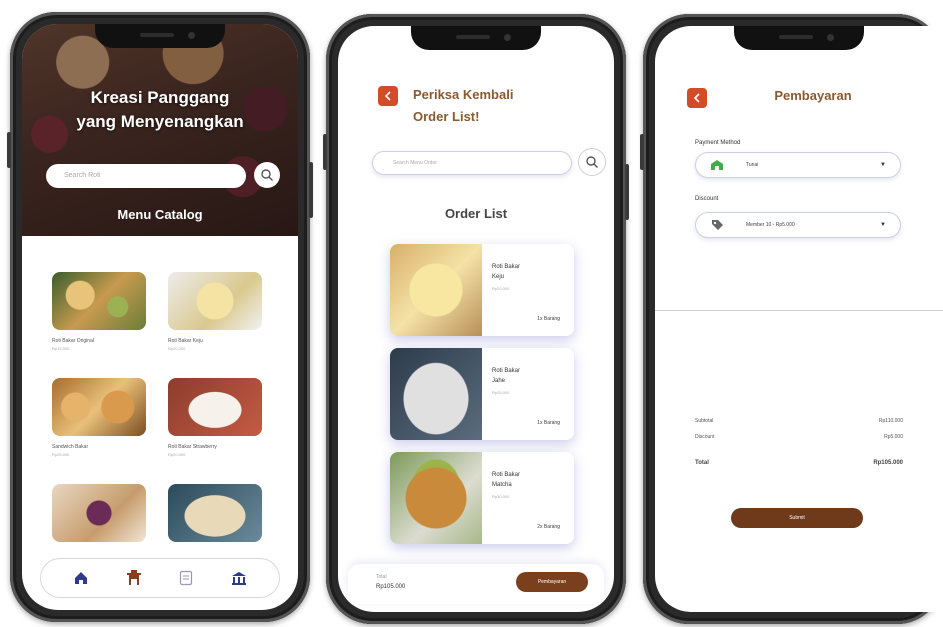 Image resolution: width=943 pixels, height=627 pixels. Describe the element at coordinates (799, 463) in the screenshot. I see `total-row: Total Rp105.000` at that location.